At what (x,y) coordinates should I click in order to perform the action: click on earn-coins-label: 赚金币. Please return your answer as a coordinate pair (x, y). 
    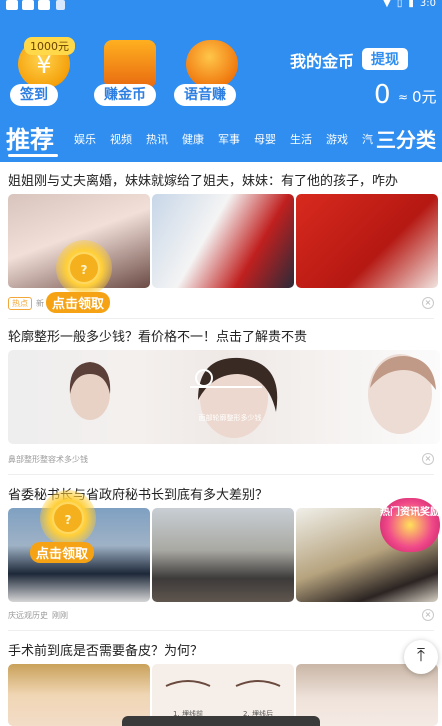
    Looking at the image, I should click on (125, 95).